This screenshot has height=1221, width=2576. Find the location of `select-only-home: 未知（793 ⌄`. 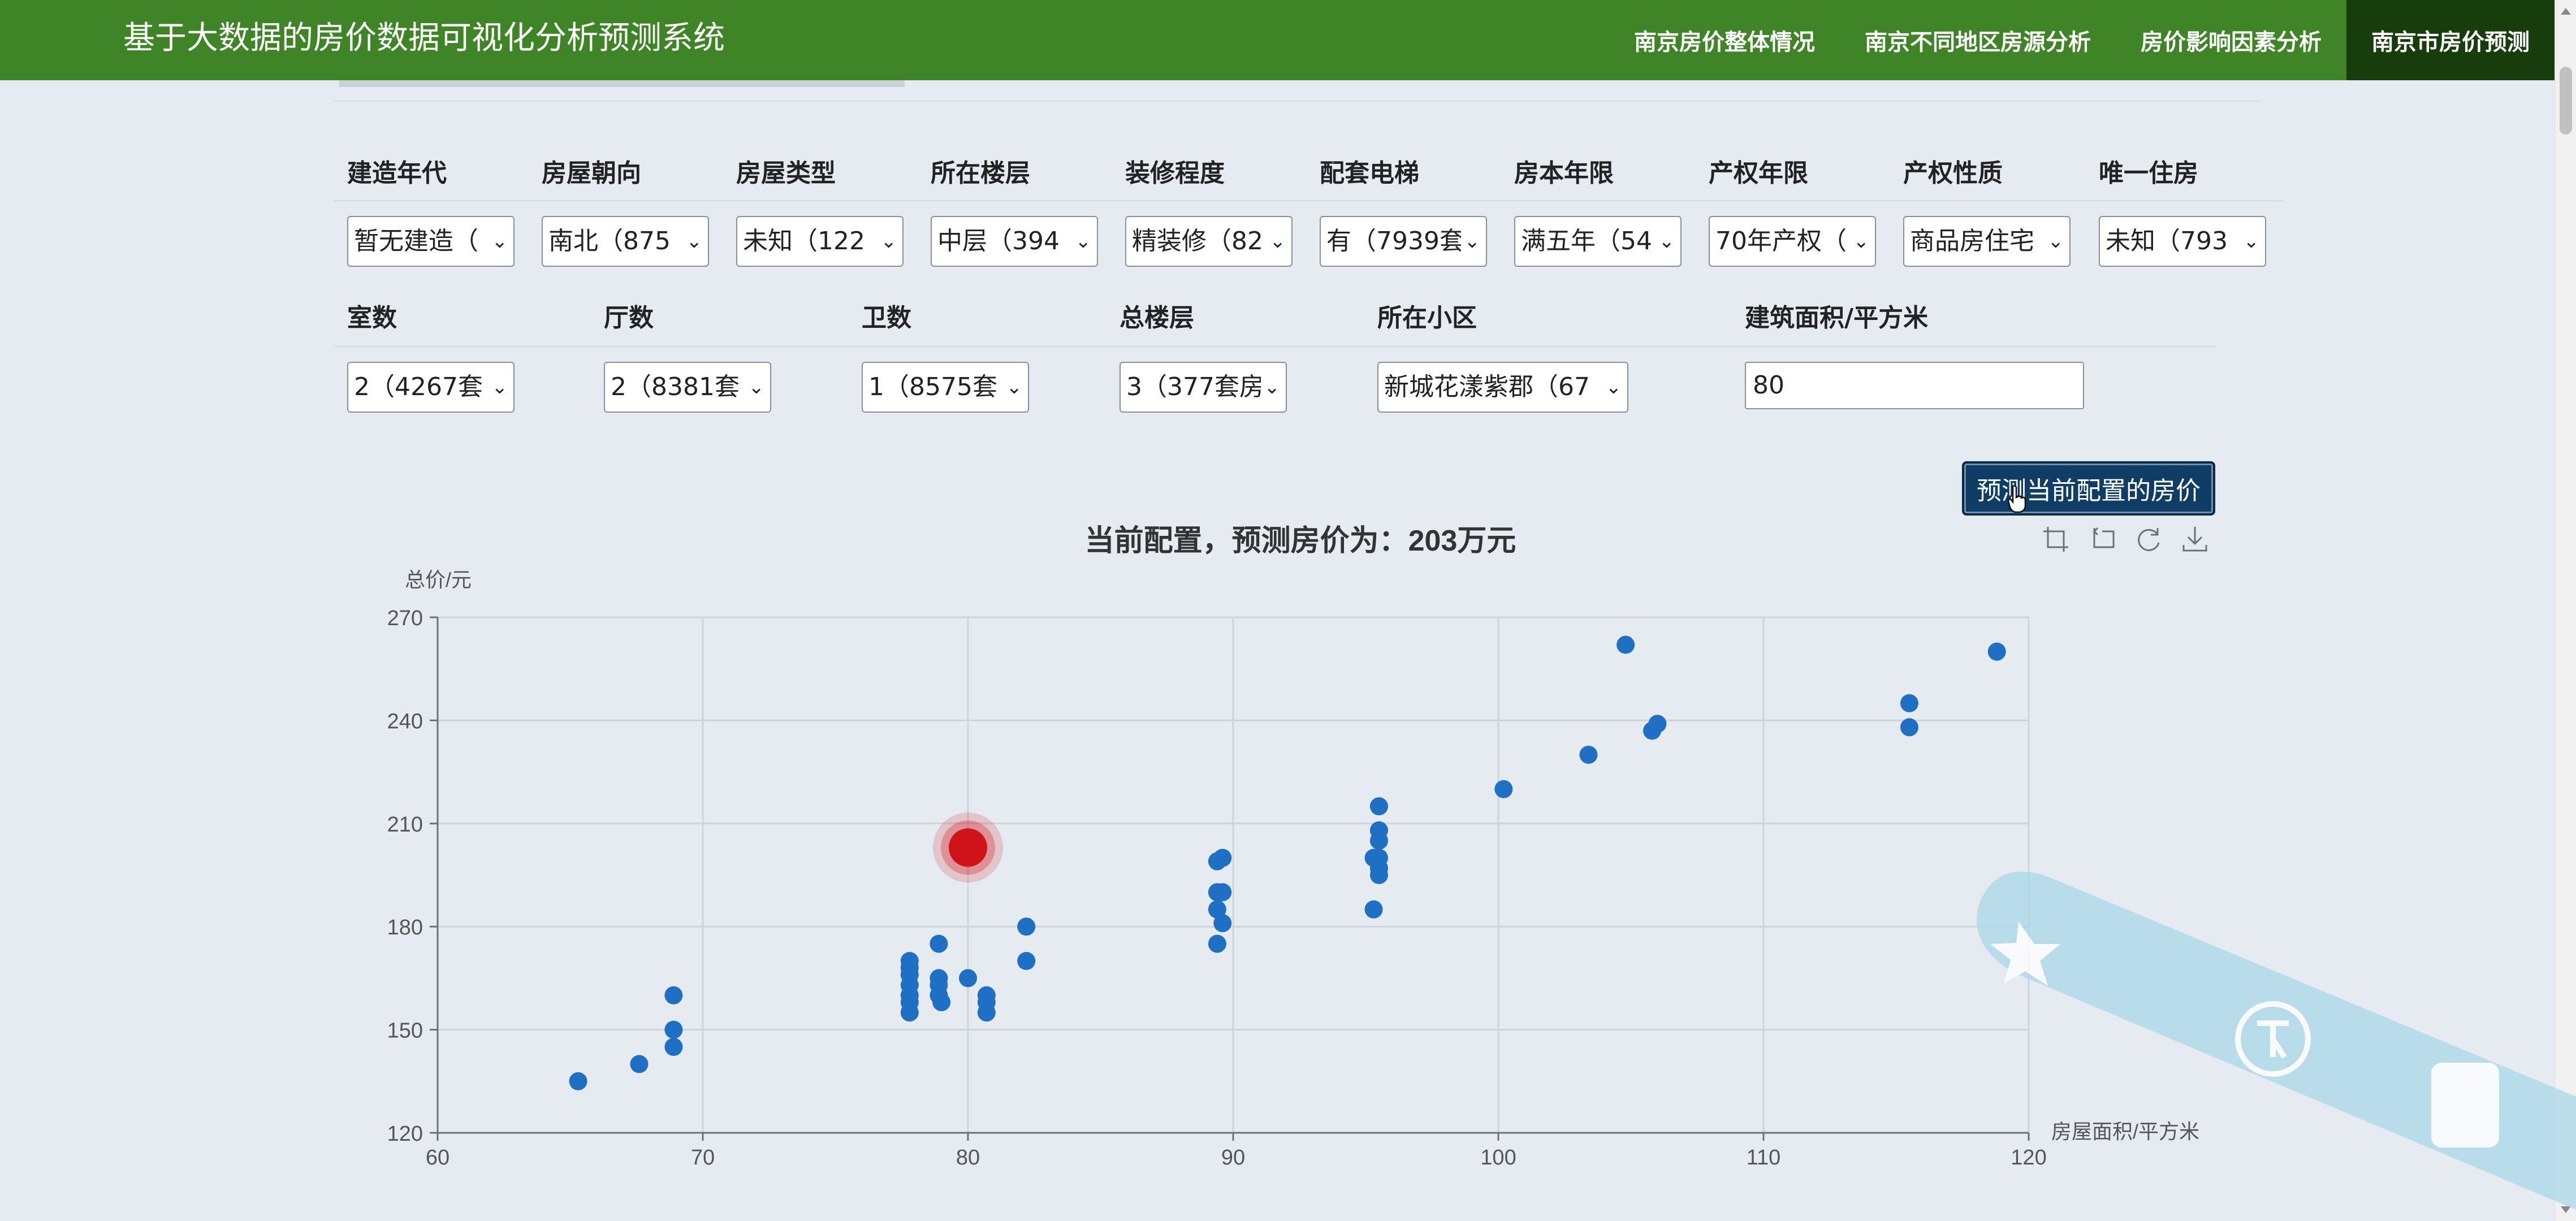

select-only-home: 未知（793 ⌄ is located at coordinates (2182, 241).